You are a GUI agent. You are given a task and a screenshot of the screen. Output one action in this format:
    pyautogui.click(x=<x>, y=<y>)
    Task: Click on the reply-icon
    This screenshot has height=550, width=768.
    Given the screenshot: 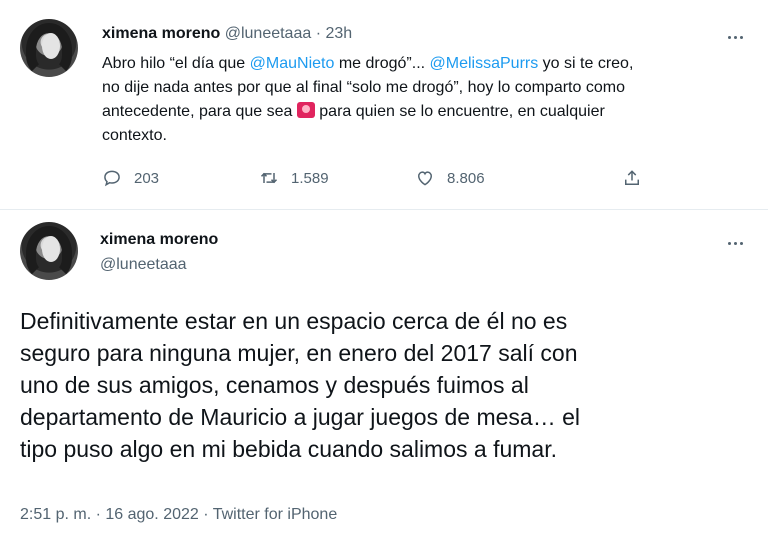 What is the action you would take?
    pyautogui.click(x=112, y=178)
    